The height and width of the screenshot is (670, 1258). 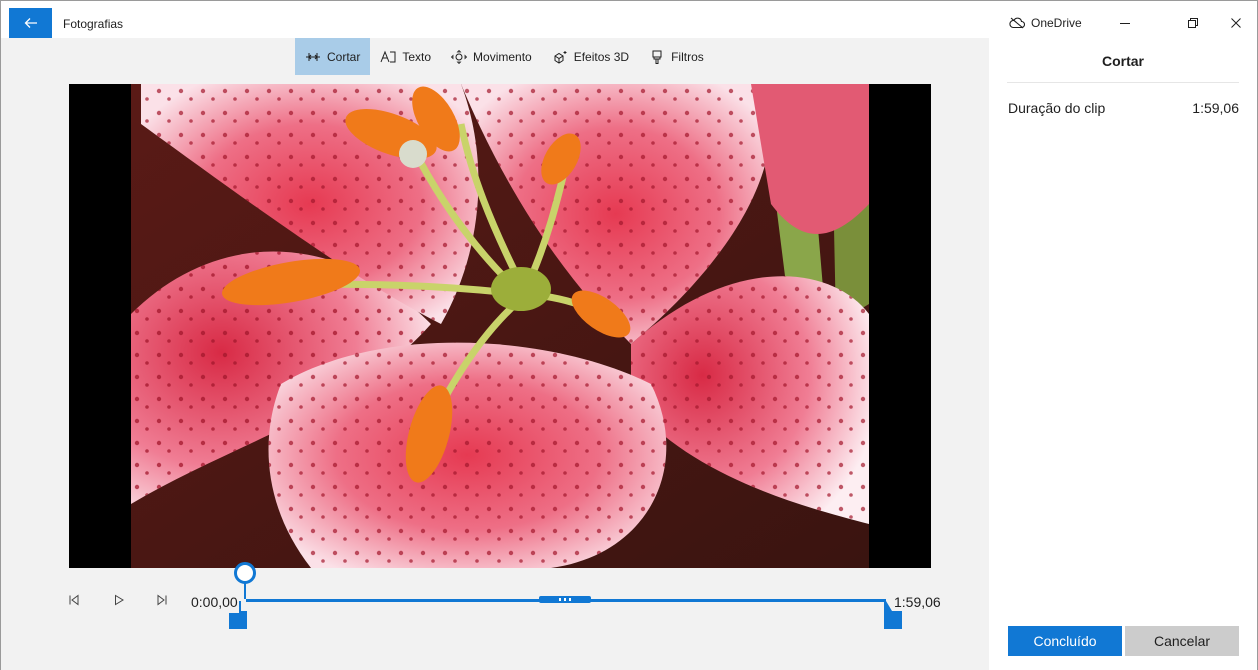 What do you see at coordinates (1065, 641) in the screenshot?
I see `done-button: Concluído` at bounding box center [1065, 641].